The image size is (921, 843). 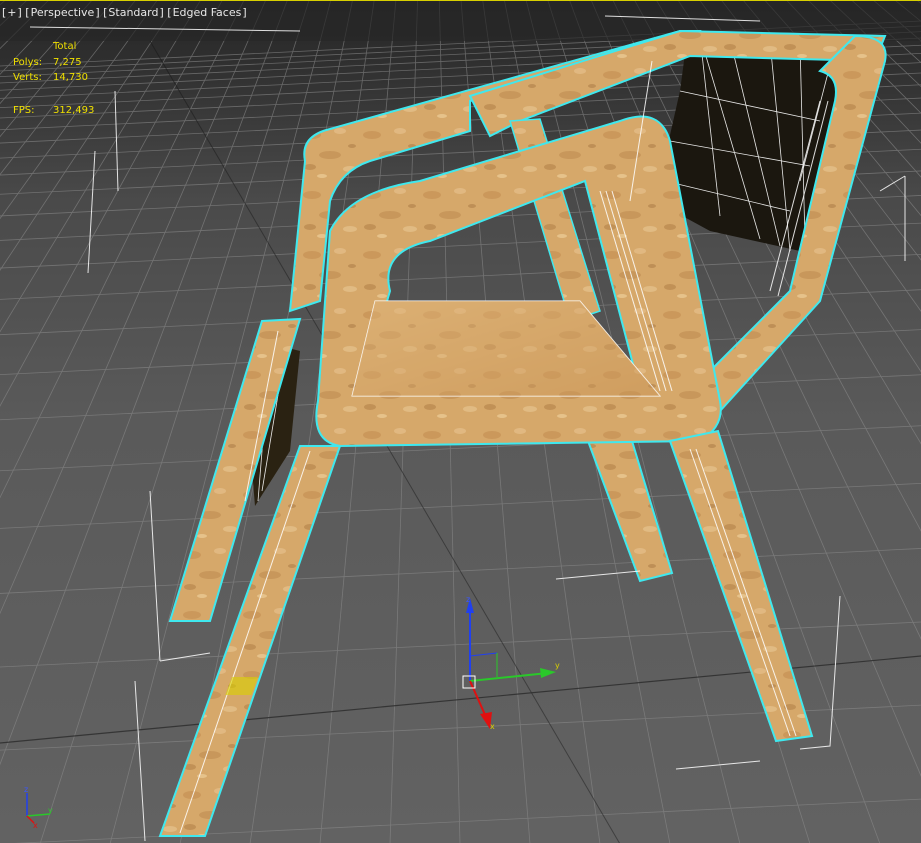 What do you see at coordinates (741, 586) in the screenshot?
I see `front-right-leg` at bounding box center [741, 586].